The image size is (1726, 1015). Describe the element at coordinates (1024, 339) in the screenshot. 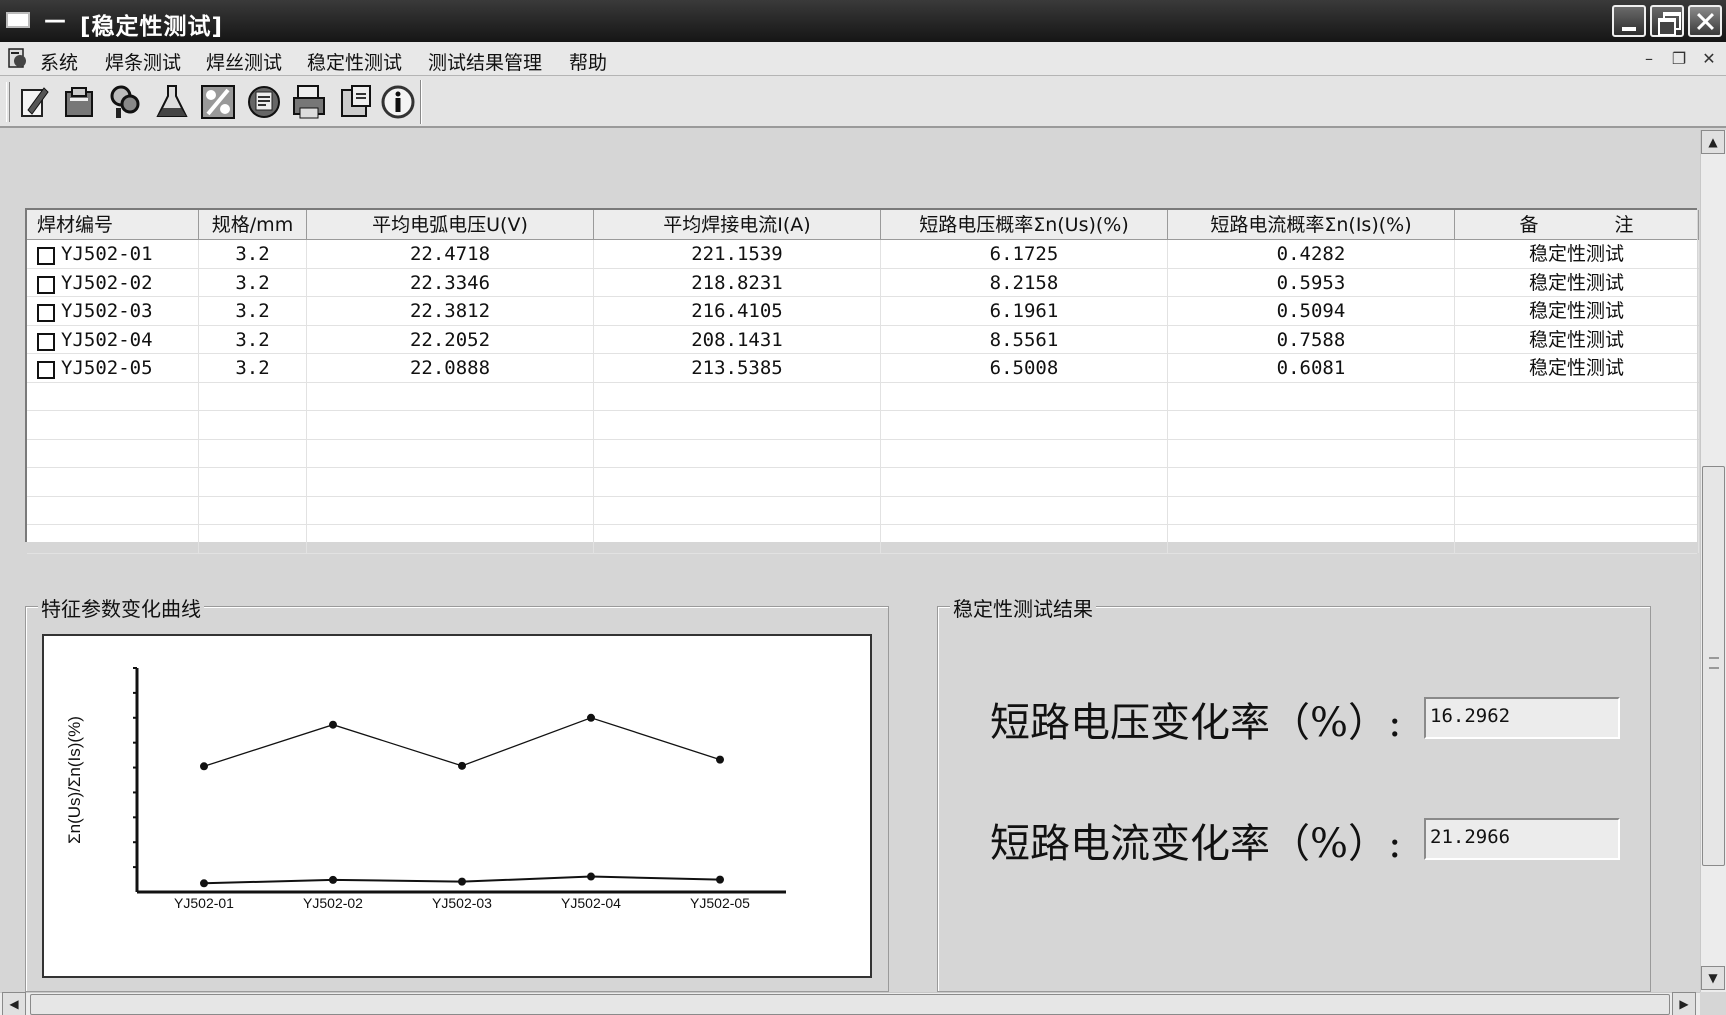

I see `cell-short-voltage-prob: 8.5561` at that location.